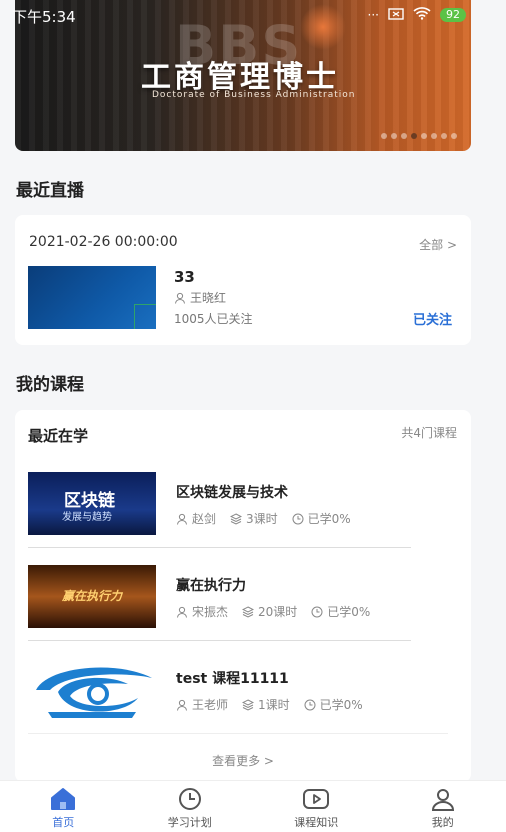  What do you see at coordinates (254, 95) in the screenshot?
I see `banner-subtitle: Doctorate of Business Administration` at bounding box center [254, 95].